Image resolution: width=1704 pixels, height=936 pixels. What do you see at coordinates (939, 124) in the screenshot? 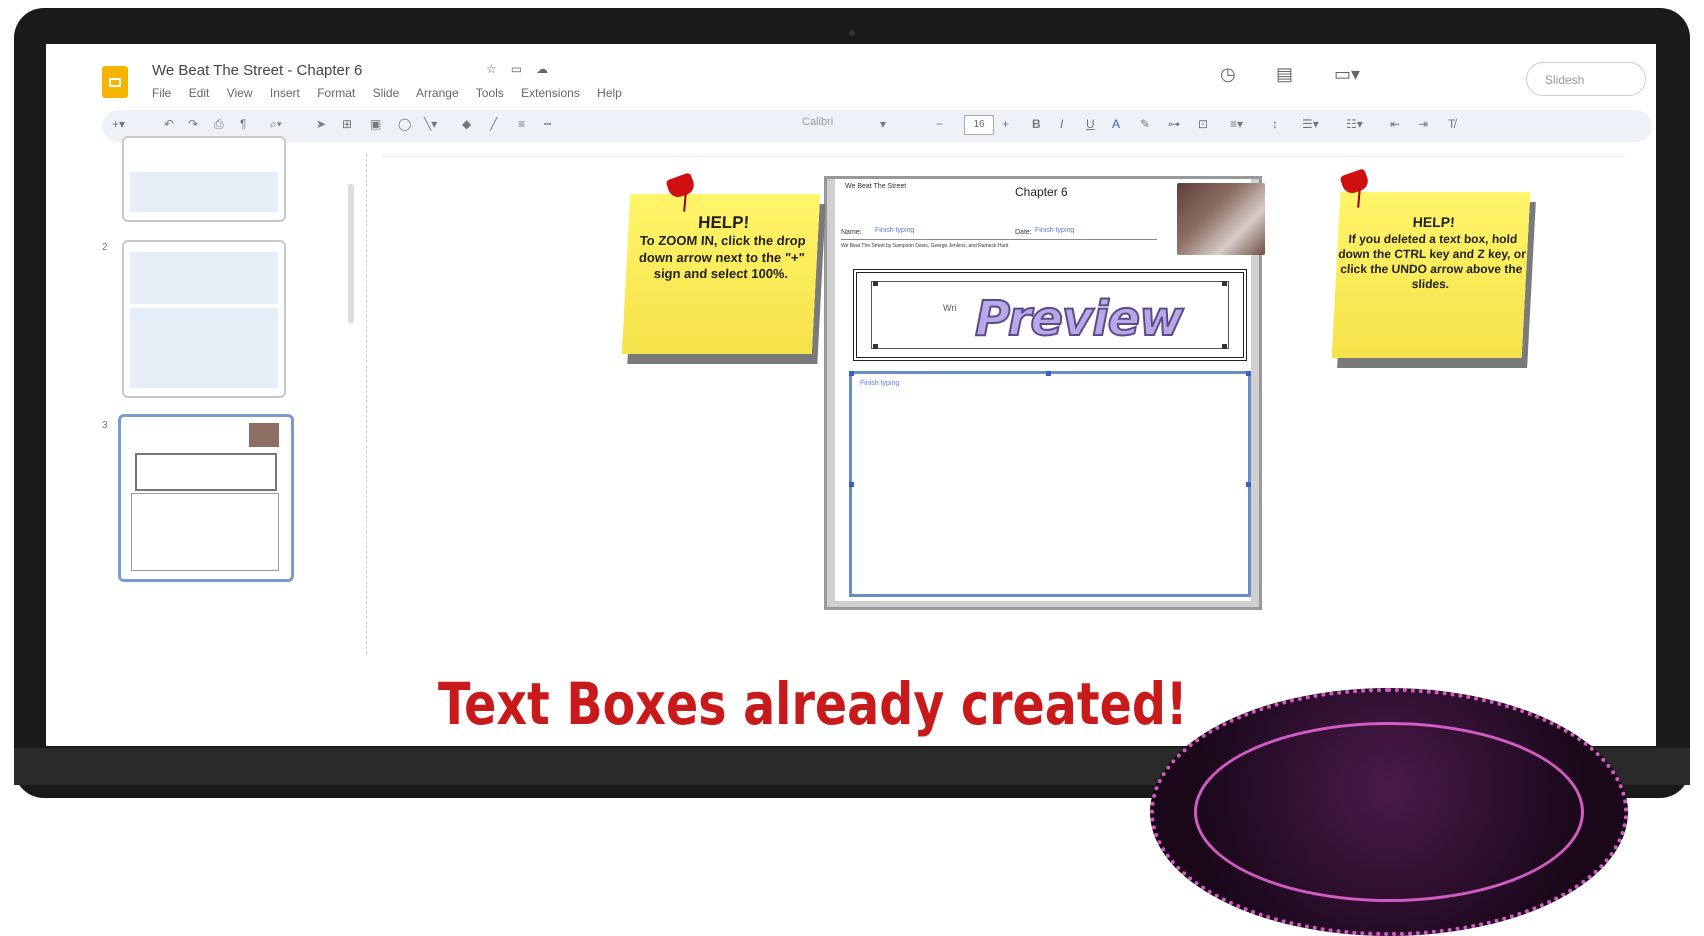
I see `decrease-font-size-icon: −` at bounding box center [939, 124].